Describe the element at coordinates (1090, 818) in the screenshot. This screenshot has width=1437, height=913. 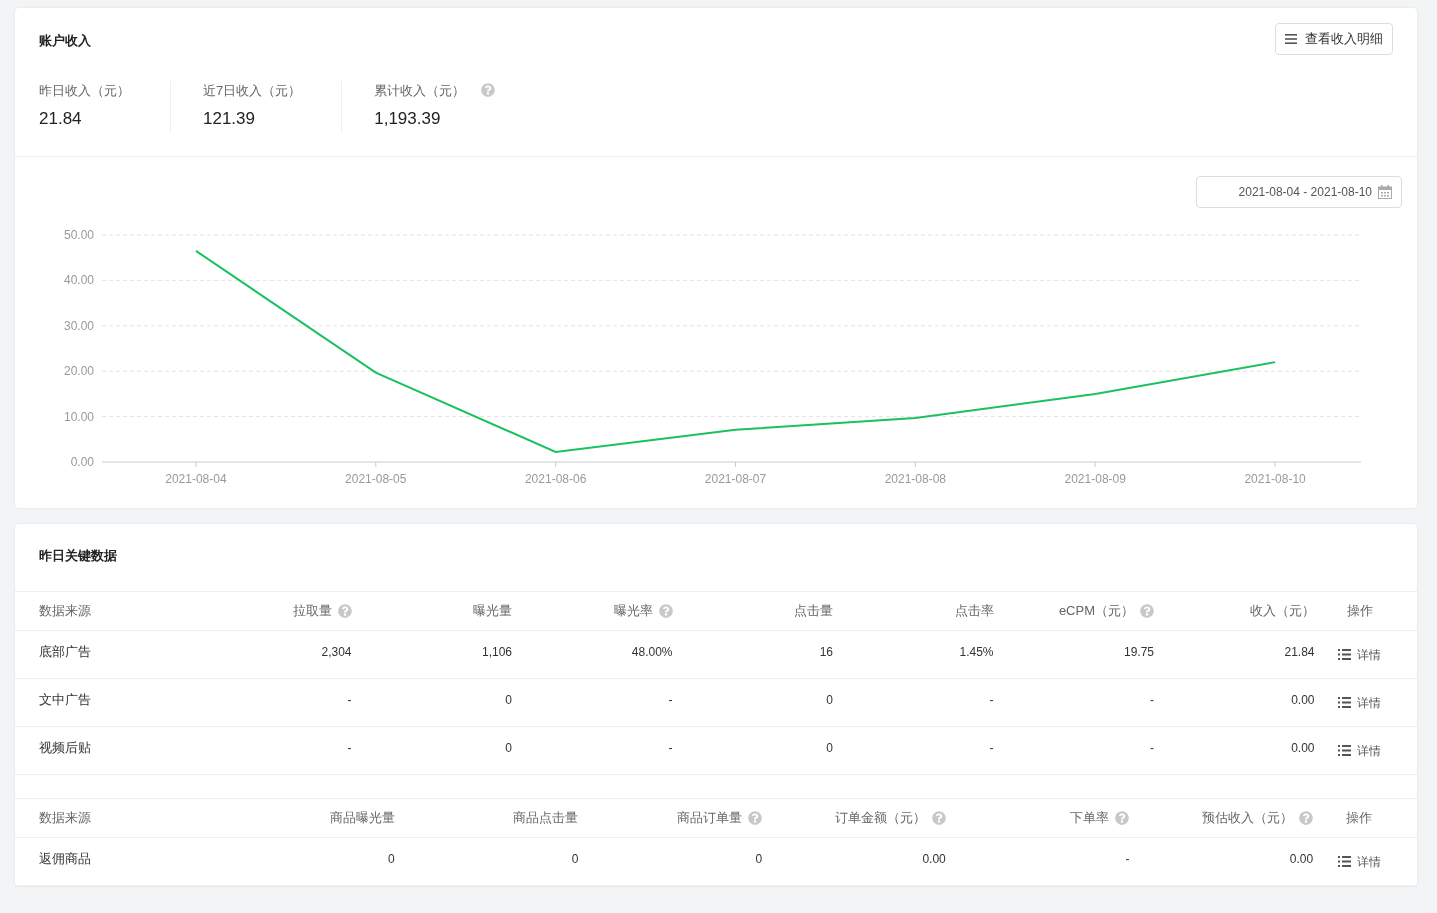
I see `column-header: 下单率` at that location.